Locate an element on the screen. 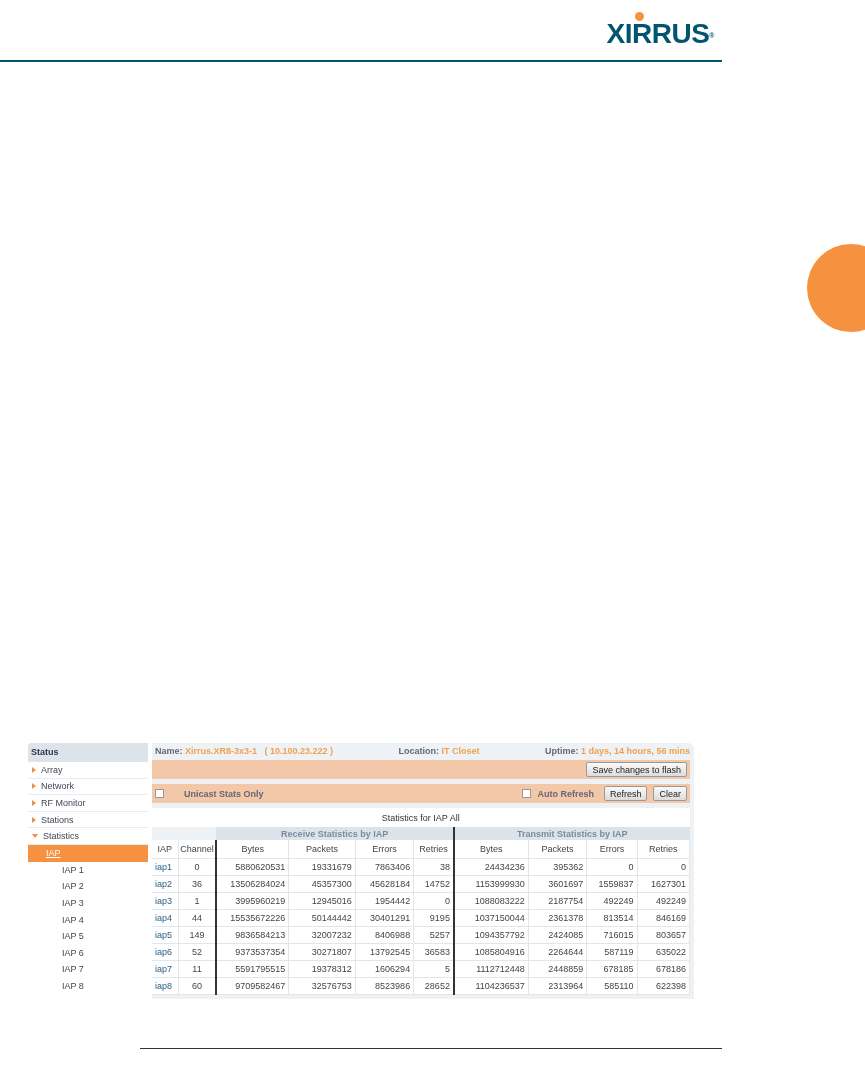 This screenshot has height=1076, width=865. table-cell: 395362 is located at coordinates (557, 867).